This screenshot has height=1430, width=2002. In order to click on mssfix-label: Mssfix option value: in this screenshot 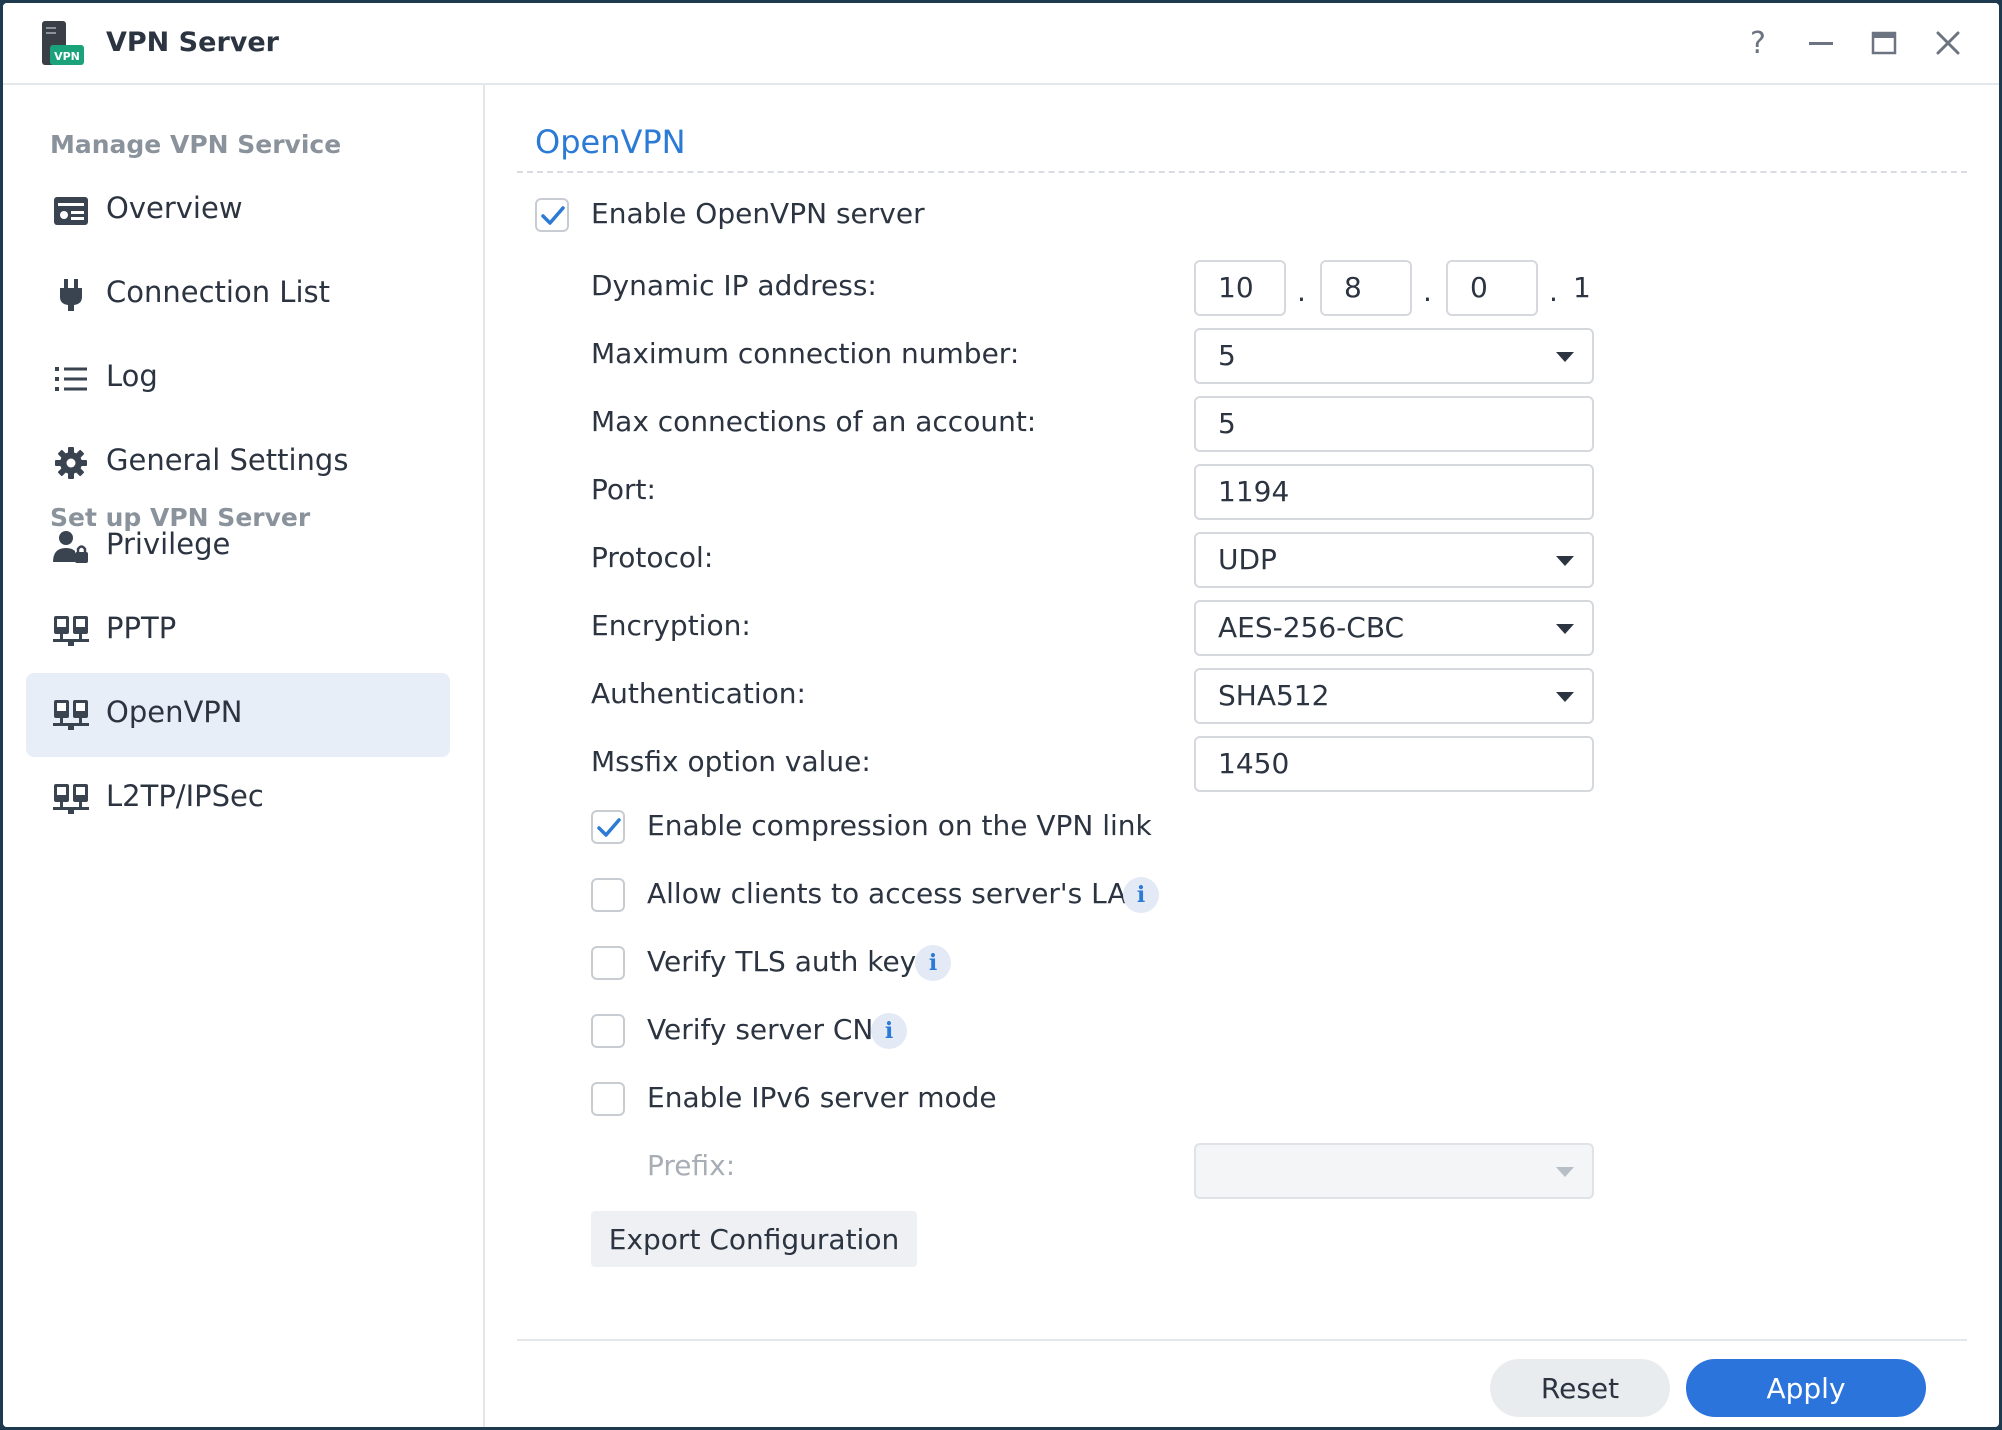, I will do `click(731, 761)`.